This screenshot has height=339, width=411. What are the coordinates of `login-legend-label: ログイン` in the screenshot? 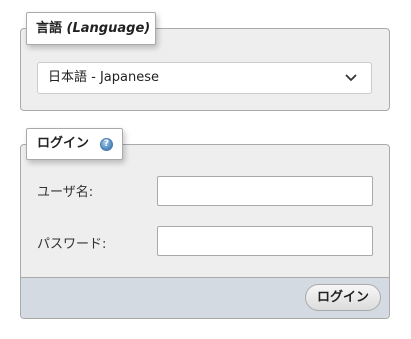 It's located at (63, 143).